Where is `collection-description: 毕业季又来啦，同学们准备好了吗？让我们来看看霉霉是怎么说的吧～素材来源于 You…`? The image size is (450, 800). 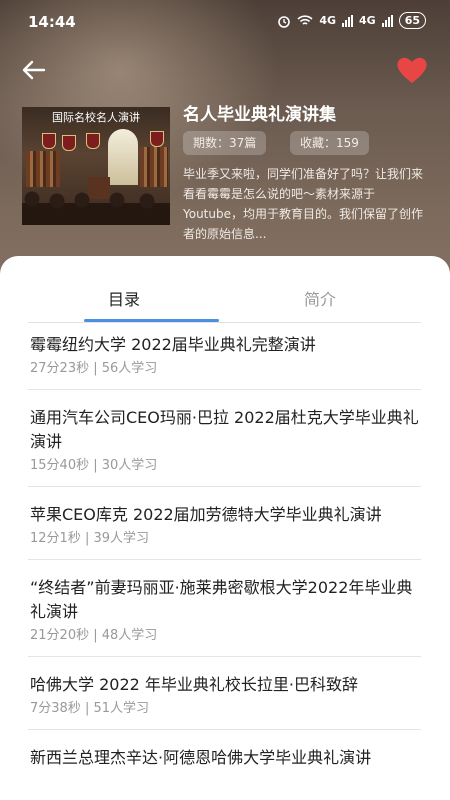 collection-description: 毕业季又来啦，同学们准备好了吗？让我们来看看霉霉是怎么说的吧～素材来源于 You… is located at coordinates (303, 204).